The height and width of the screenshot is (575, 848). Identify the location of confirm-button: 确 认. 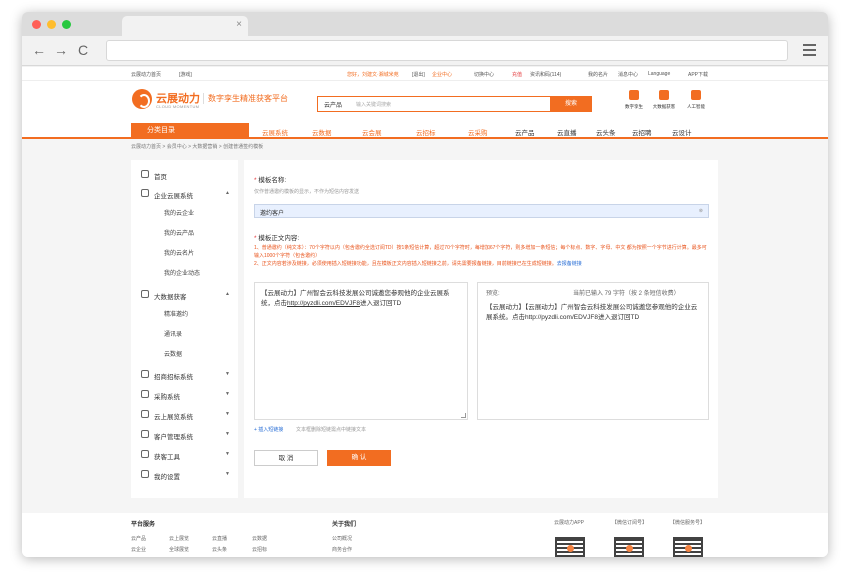
(359, 458).